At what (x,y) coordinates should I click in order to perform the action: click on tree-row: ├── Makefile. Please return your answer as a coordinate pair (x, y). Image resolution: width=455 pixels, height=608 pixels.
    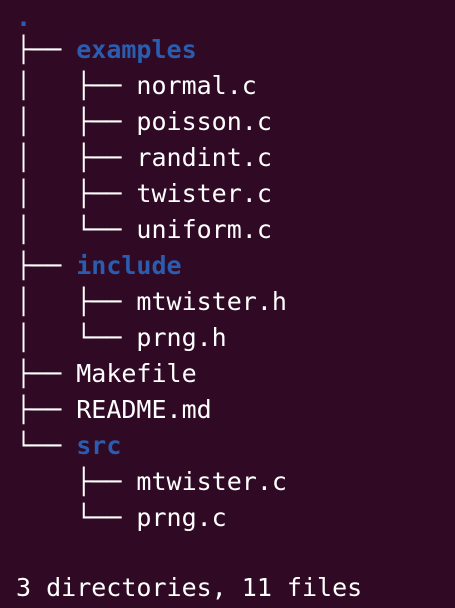
    Looking at the image, I should click on (106, 374).